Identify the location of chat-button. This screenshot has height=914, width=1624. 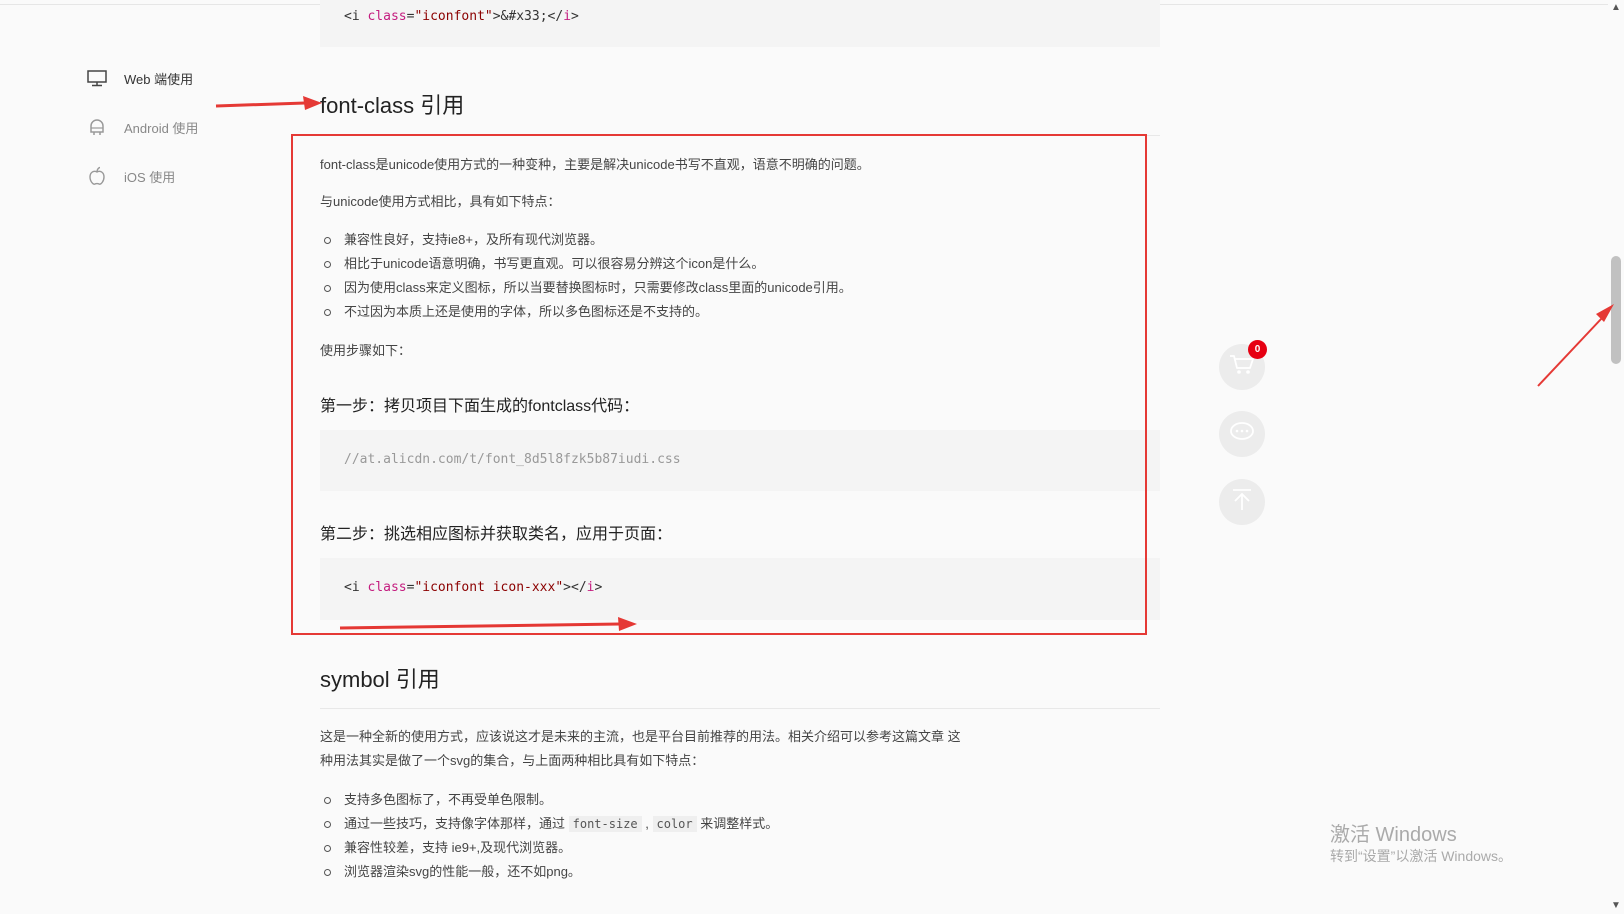
(1242, 434).